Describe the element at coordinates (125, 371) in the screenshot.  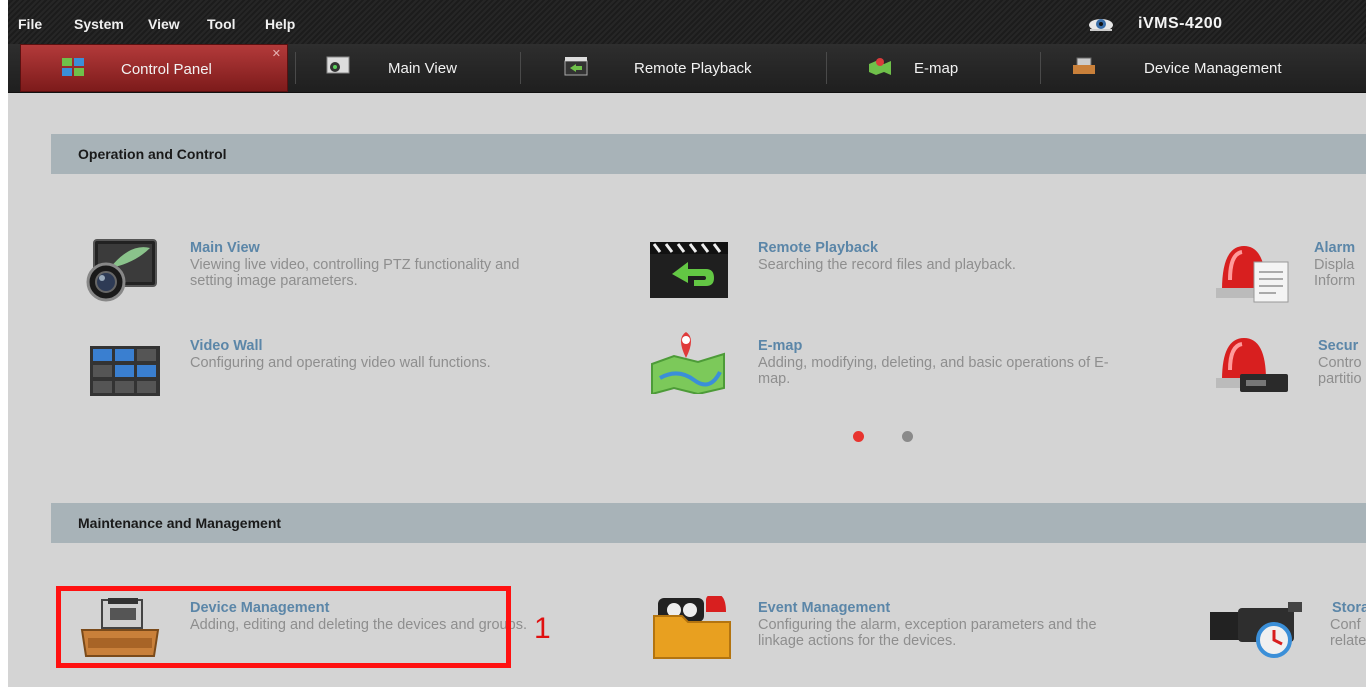
I see `video-wall-grid-icon` at that location.